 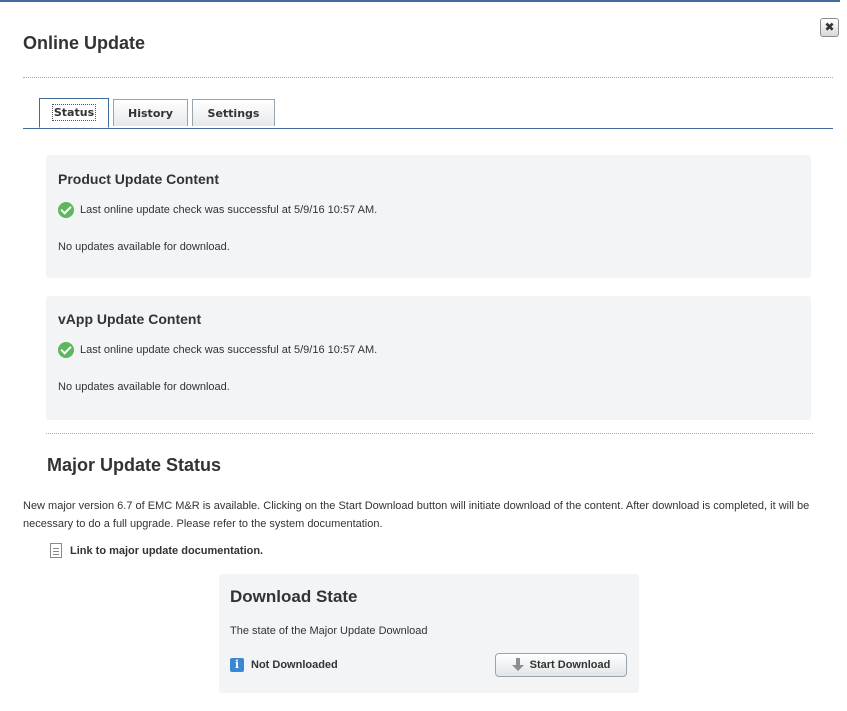 I want to click on info-icon: i, so click(x=237, y=665).